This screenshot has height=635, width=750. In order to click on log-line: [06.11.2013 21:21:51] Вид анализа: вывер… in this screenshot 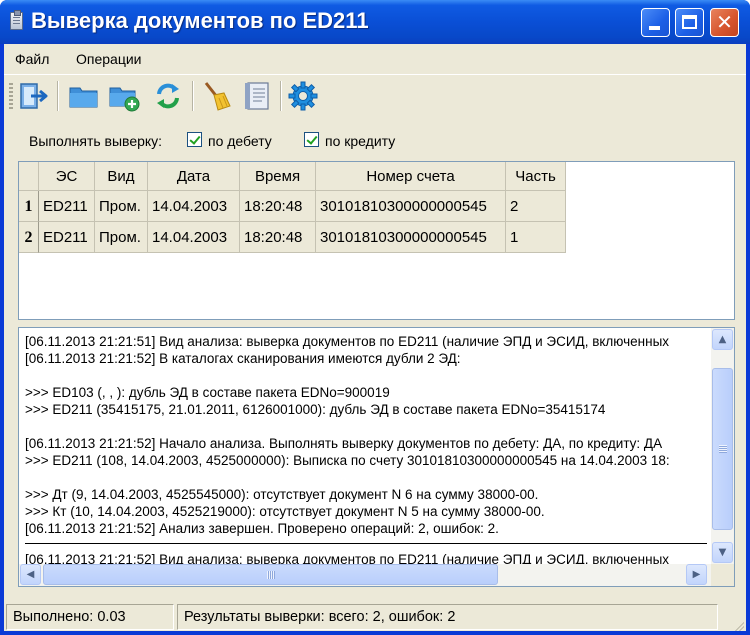, I will do `click(347, 341)`.